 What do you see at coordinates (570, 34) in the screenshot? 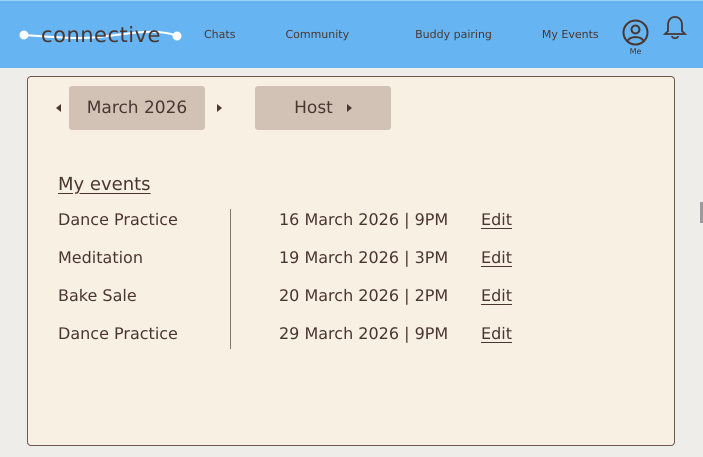
I see `nav-link: My Events` at bounding box center [570, 34].